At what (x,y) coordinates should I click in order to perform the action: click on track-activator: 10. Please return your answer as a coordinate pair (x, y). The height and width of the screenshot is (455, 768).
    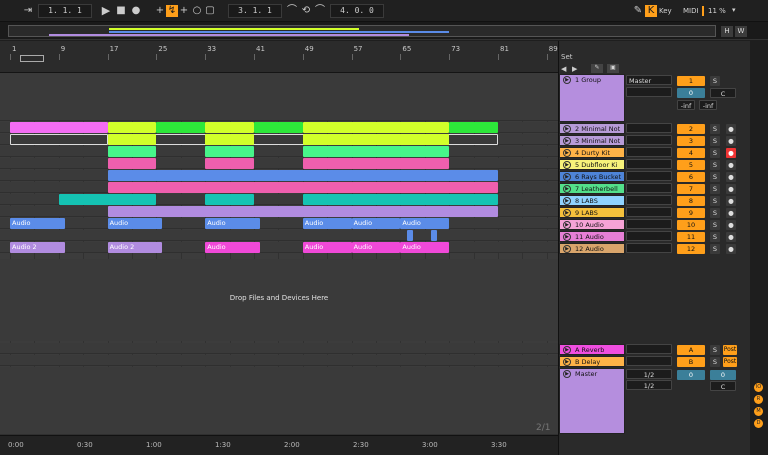
    Looking at the image, I should click on (691, 225).